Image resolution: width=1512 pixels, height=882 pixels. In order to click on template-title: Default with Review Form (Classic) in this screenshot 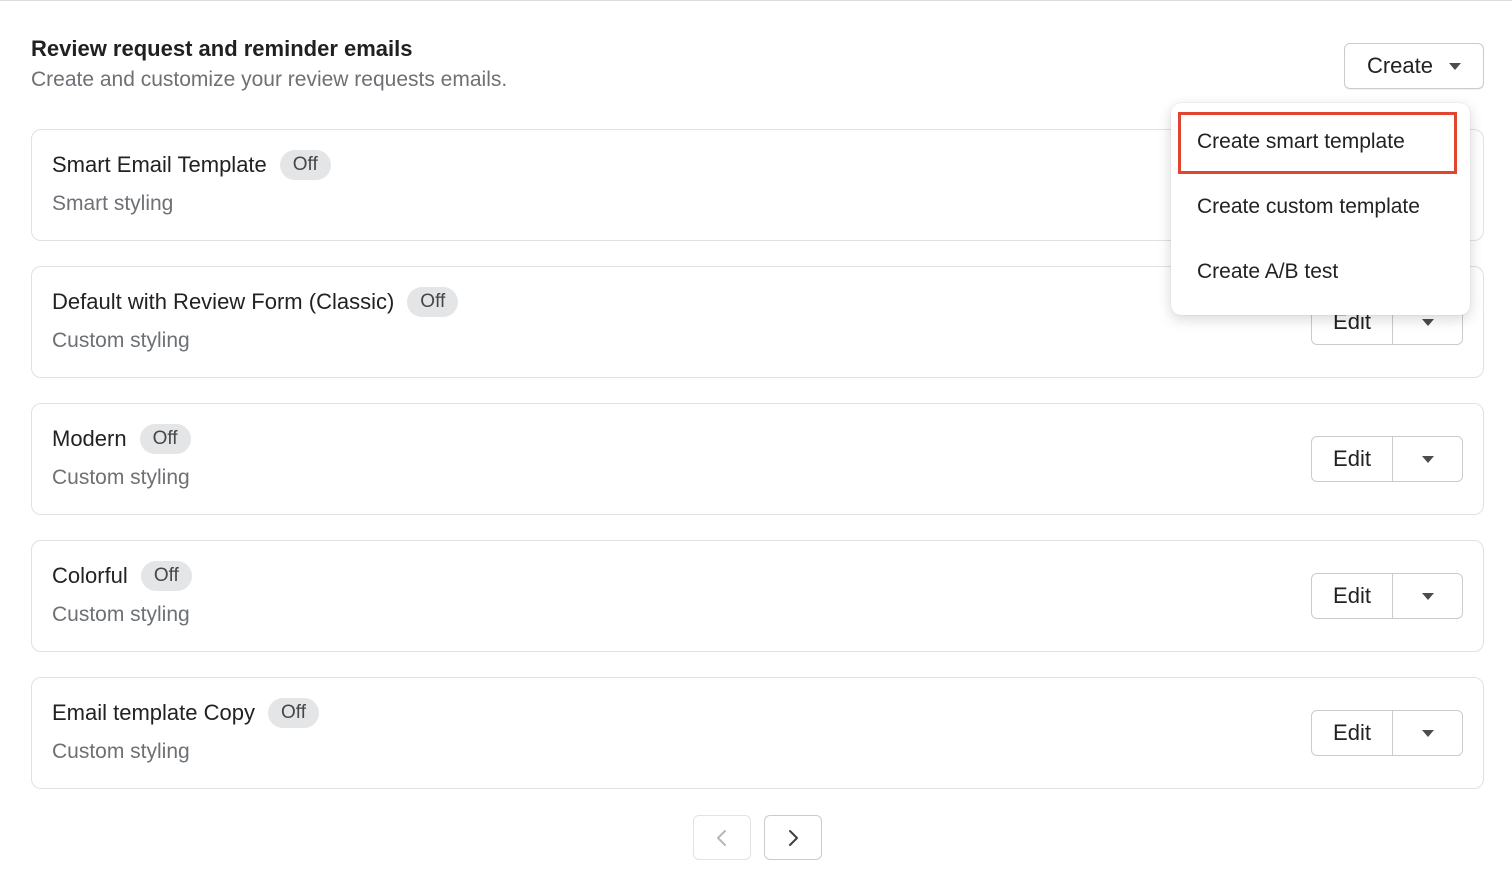, I will do `click(223, 301)`.